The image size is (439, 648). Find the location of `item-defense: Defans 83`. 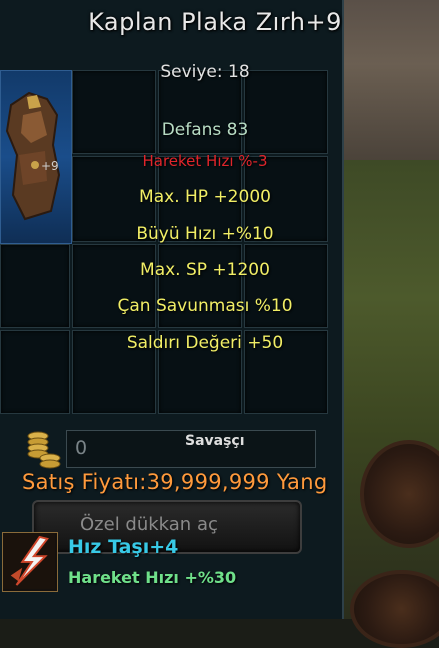

item-defense: Defans 83 is located at coordinates (205, 130).